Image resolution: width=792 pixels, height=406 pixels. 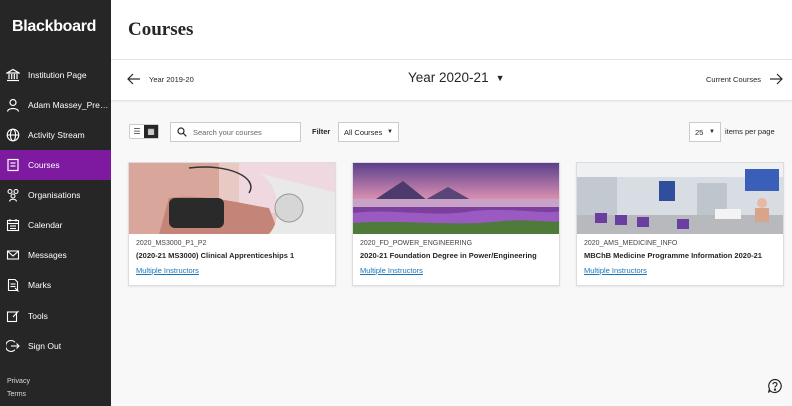 What do you see at coordinates (161, 29) in the screenshot?
I see `page-title: Courses` at bounding box center [161, 29].